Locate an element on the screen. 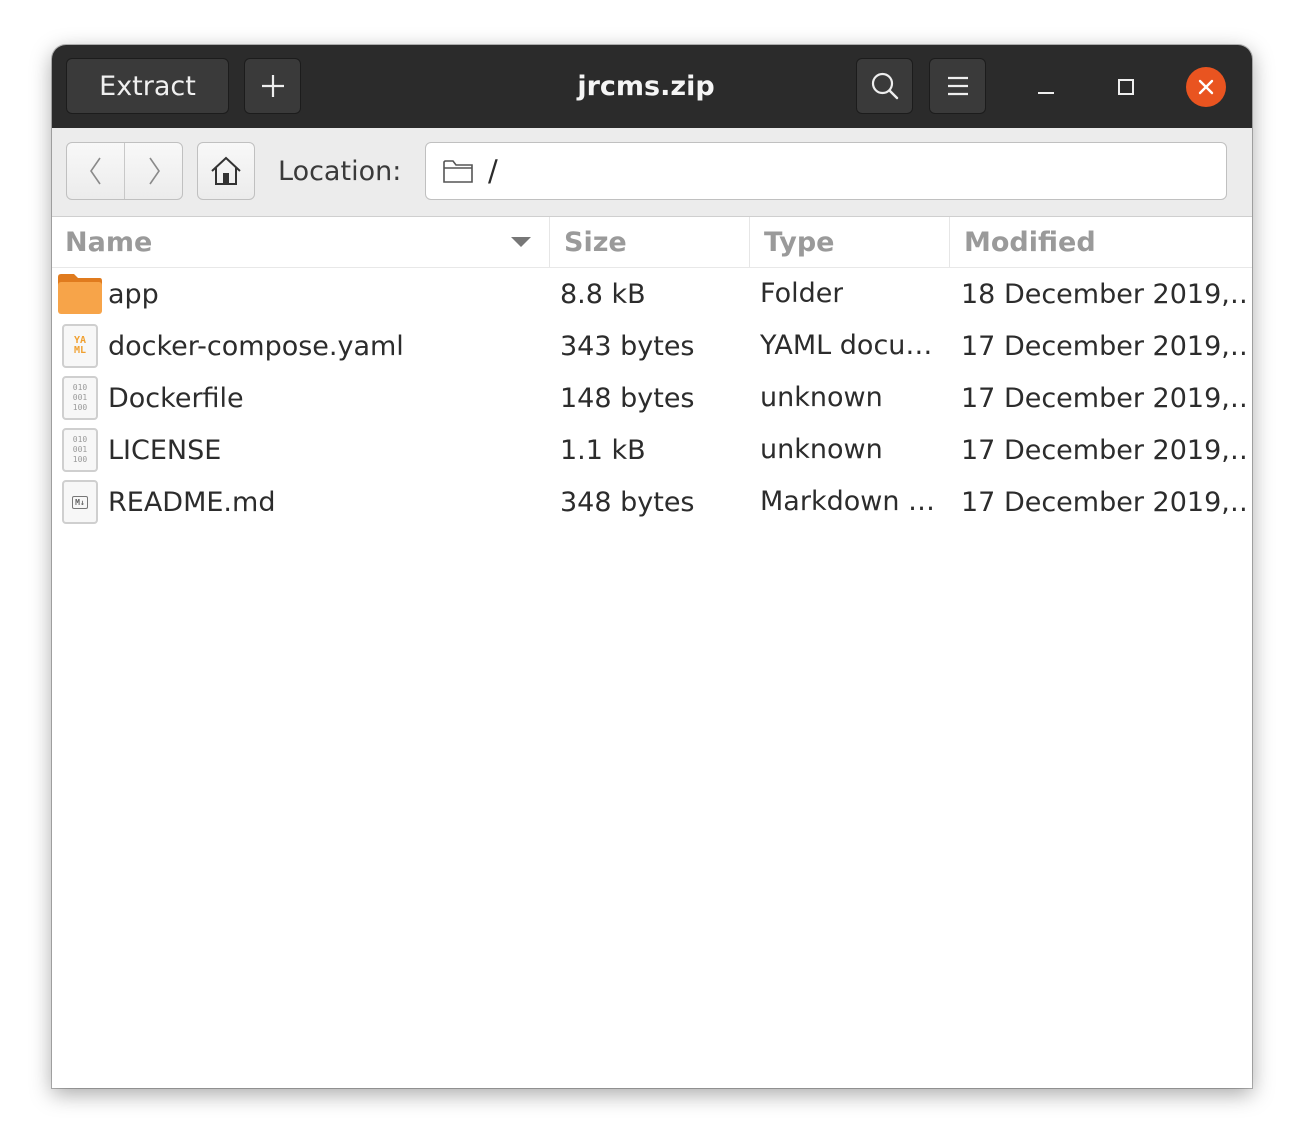  column-header-type-label: Type is located at coordinates (799, 242).